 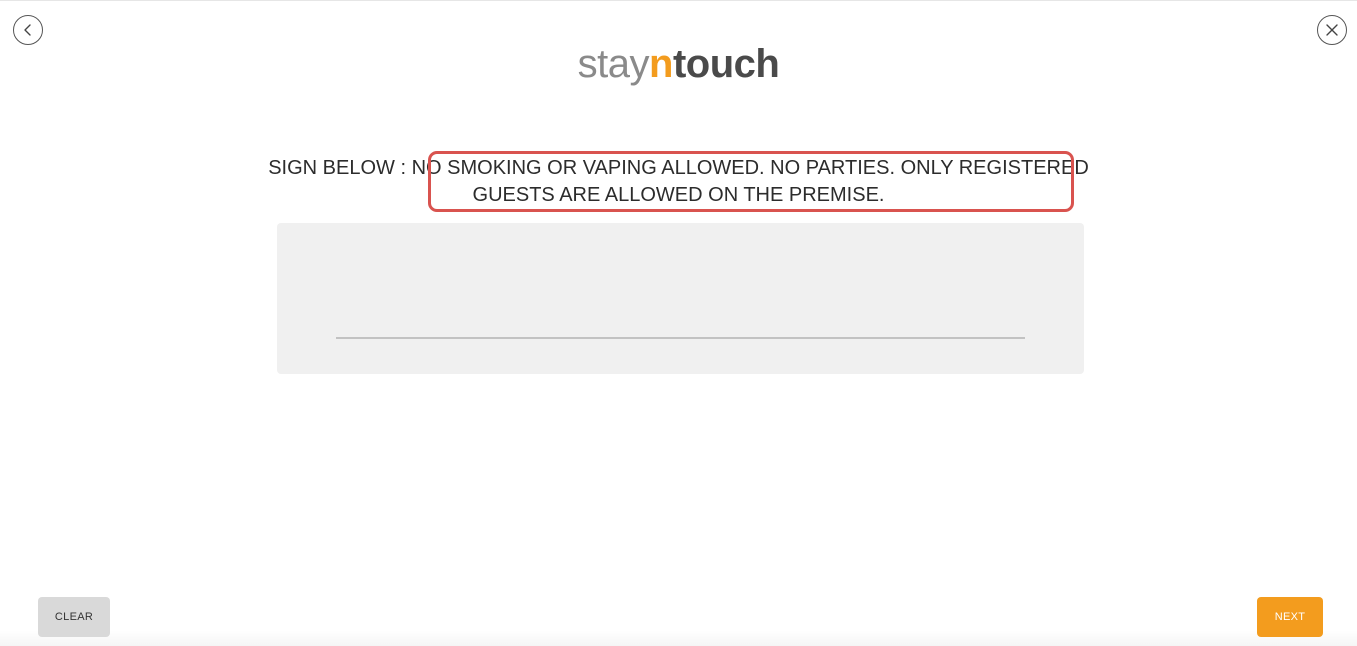 What do you see at coordinates (340, 168) in the screenshot?
I see `sign-below-label: SIGN BELOW :` at bounding box center [340, 168].